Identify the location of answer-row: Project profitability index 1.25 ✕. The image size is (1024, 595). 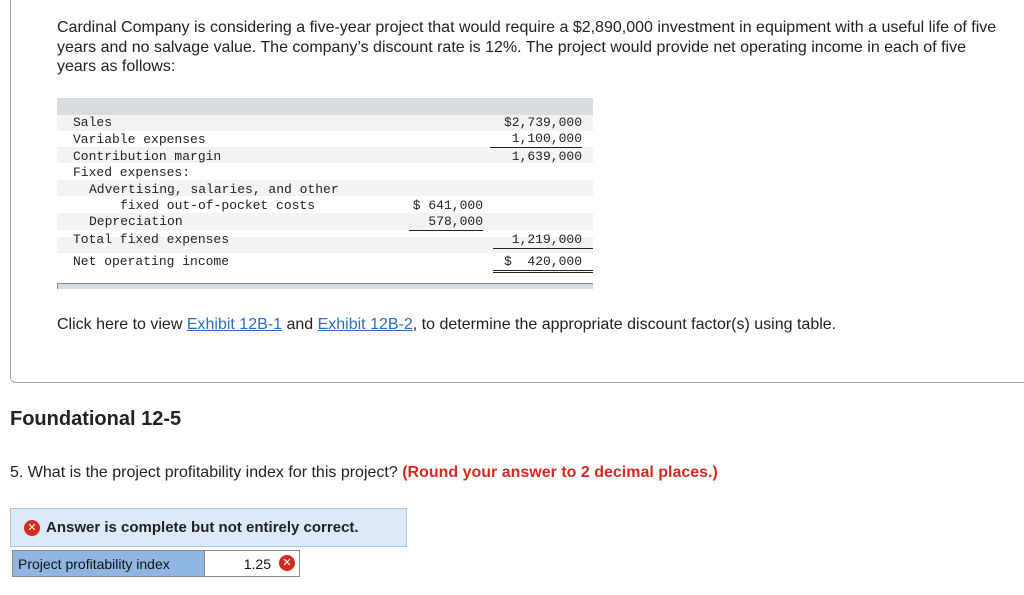
(156, 563).